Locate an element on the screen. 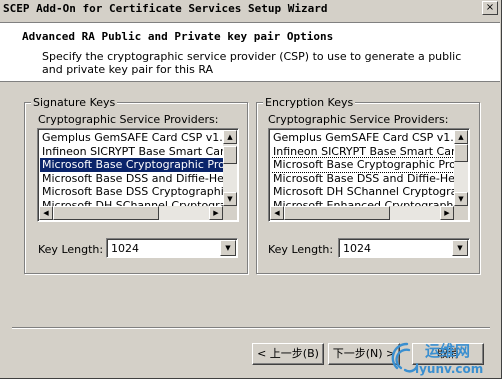  watermark-logo: 运维网 iyunv.com is located at coordinates (437, 359).